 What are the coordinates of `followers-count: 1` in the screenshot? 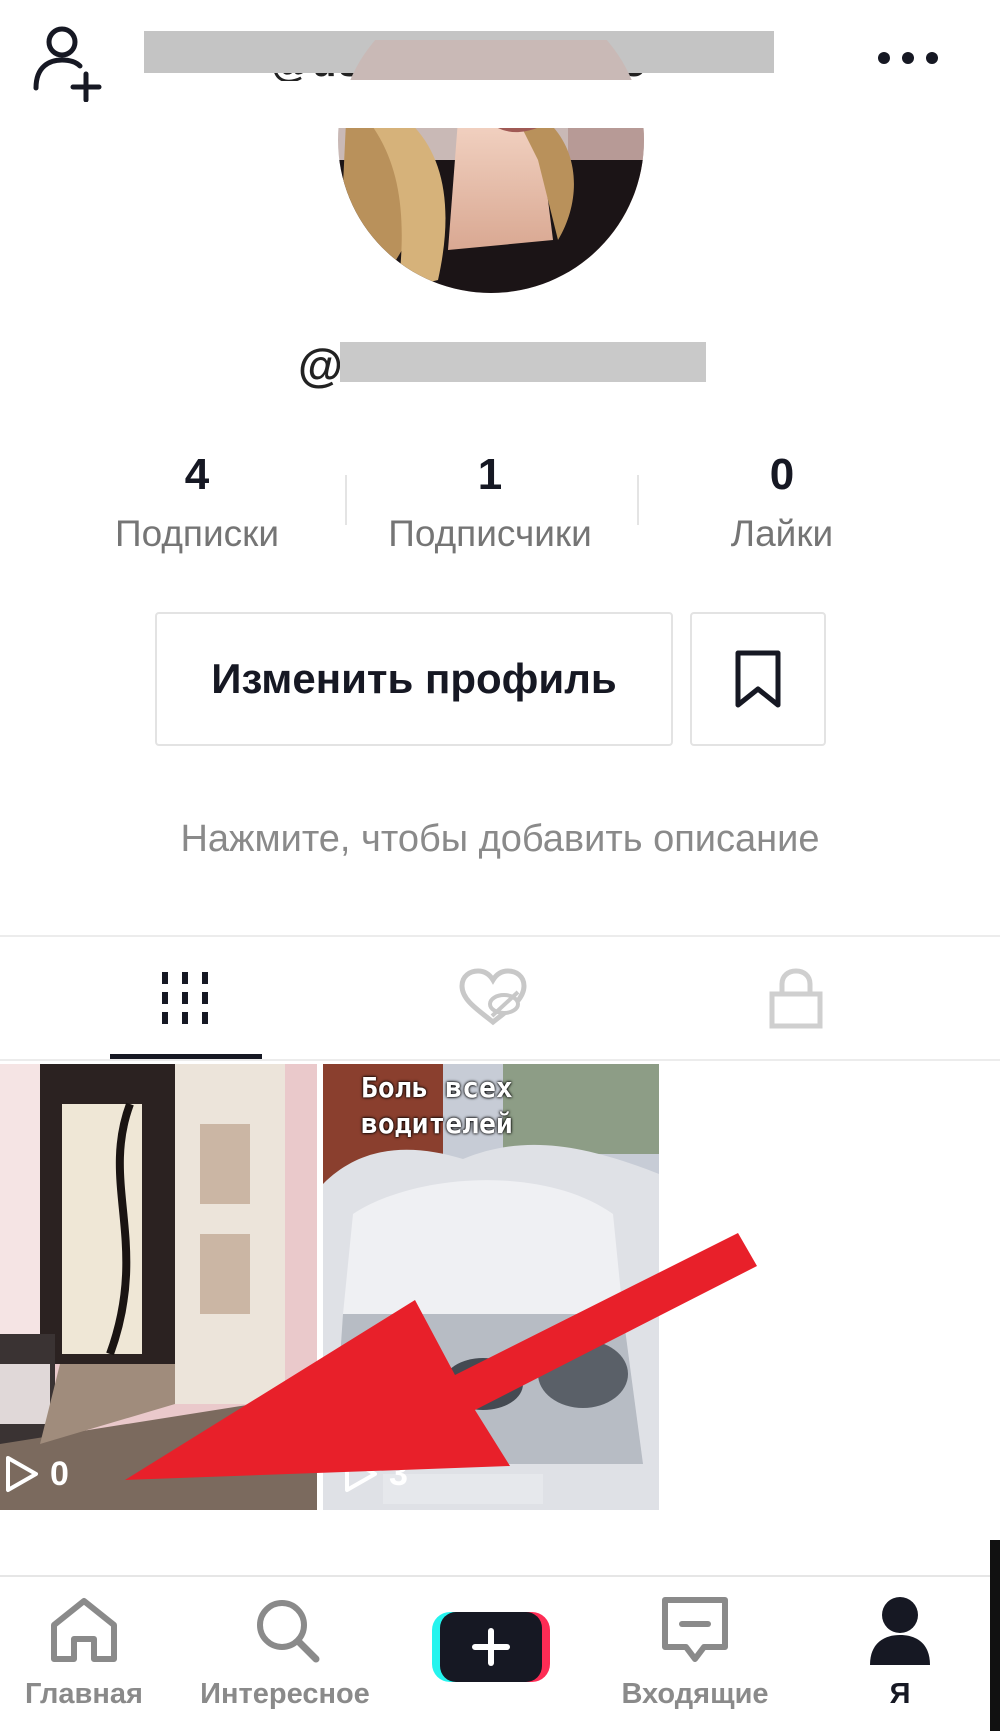 It's located at (490, 475).